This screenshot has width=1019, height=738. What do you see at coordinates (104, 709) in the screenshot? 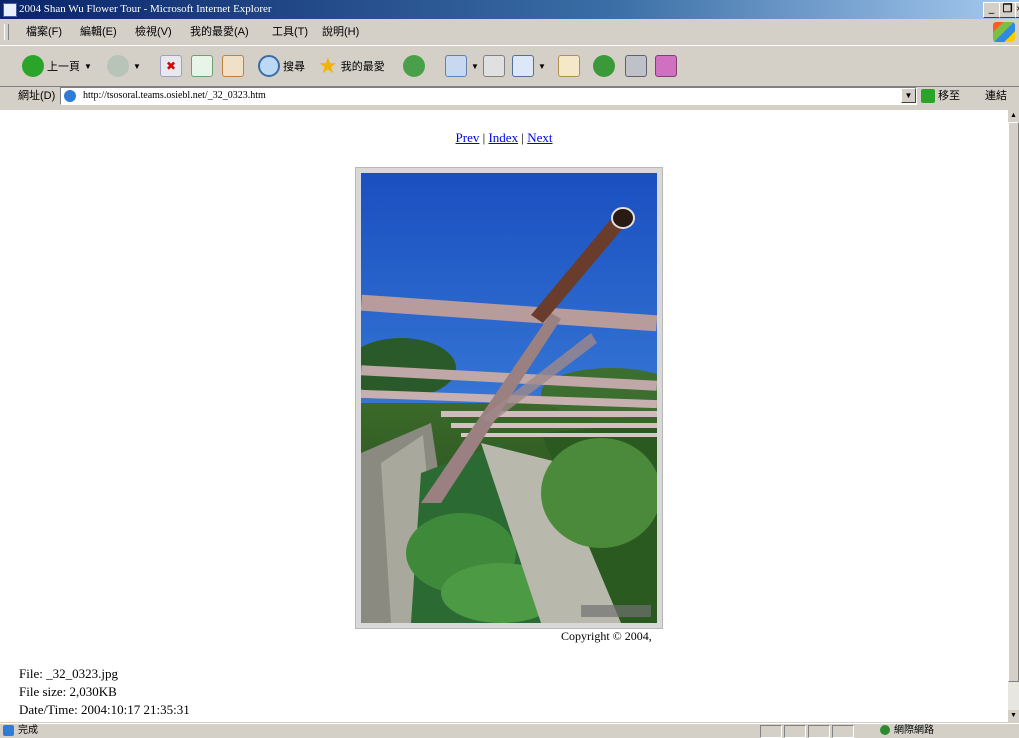
I see `file-datetime: Date/Time: 2004:10:17 21:35:31` at bounding box center [104, 709].